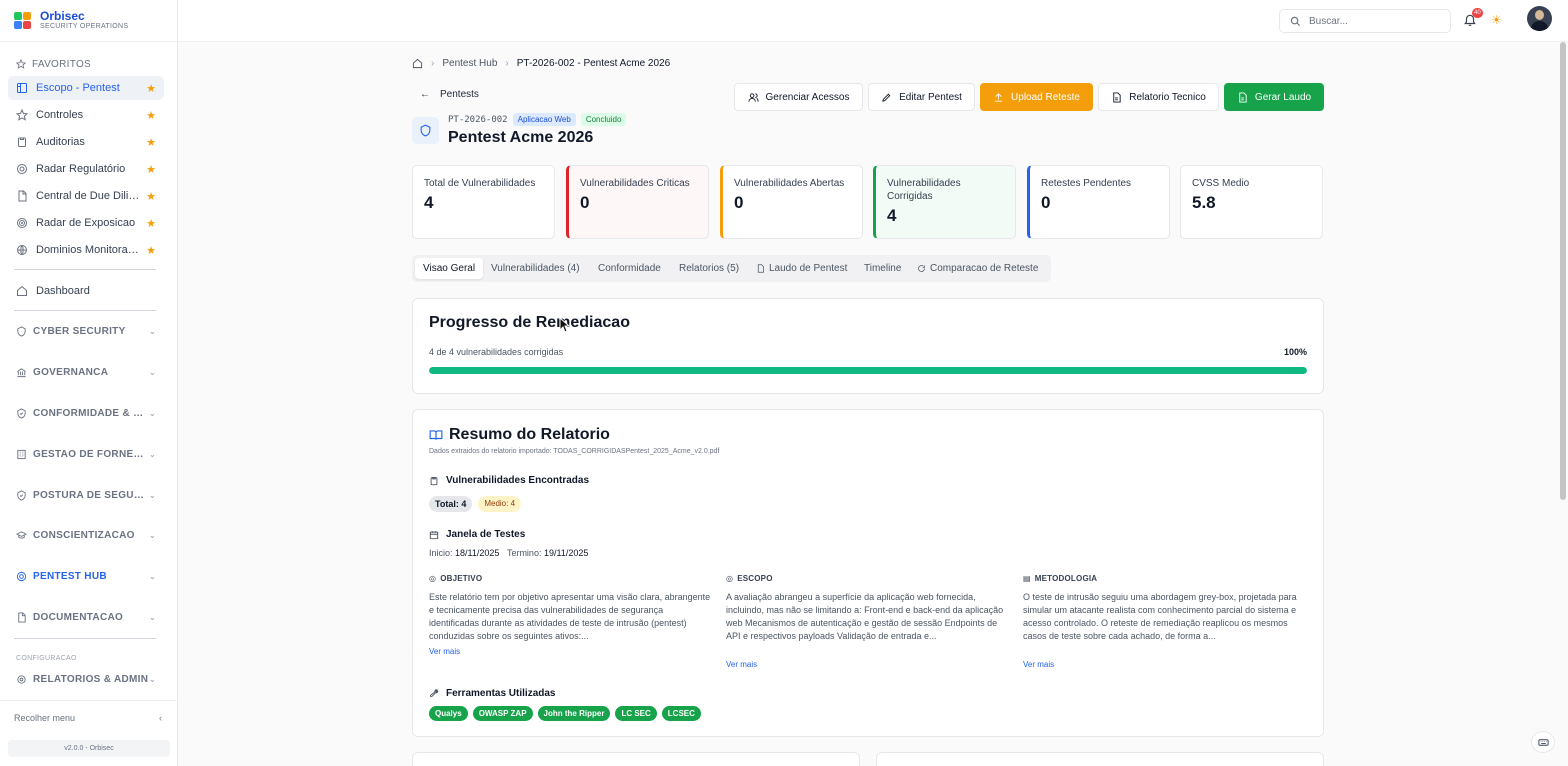 The width and height of the screenshot is (1568, 766). I want to click on section-conformidade: CONFORMIDADE & RIS... ⌄, so click(86, 413).